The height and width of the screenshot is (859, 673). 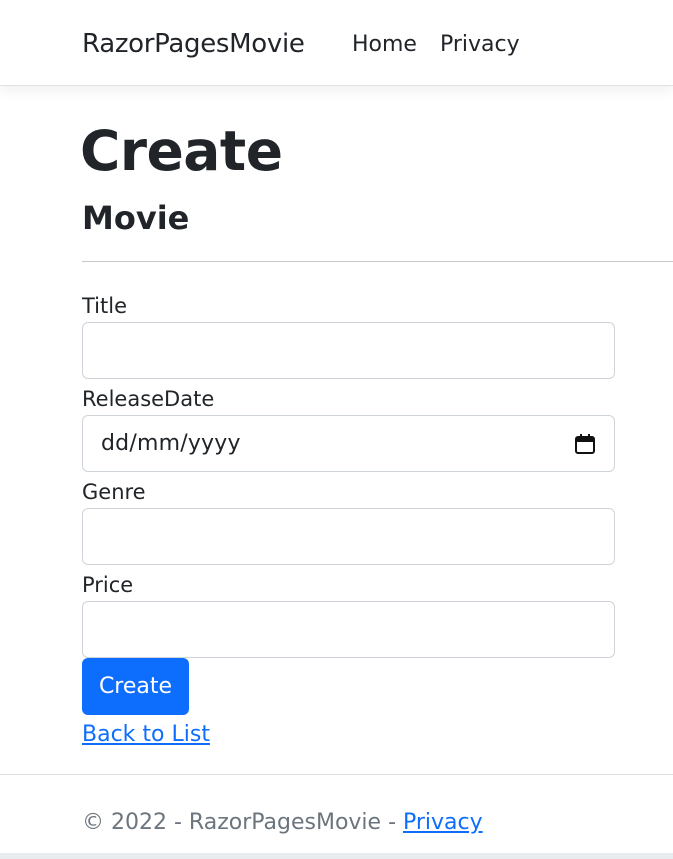 What do you see at coordinates (193, 44) in the screenshot?
I see `brand-link: RazorPagesMovie` at bounding box center [193, 44].